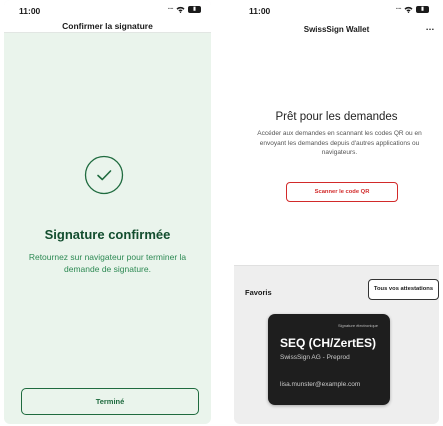 Image resolution: width=443 pixels, height=426 pixels. Describe the element at coordinates (107, 26) in the screenshot. I see `page-title: Confirmer la signature` at that location.